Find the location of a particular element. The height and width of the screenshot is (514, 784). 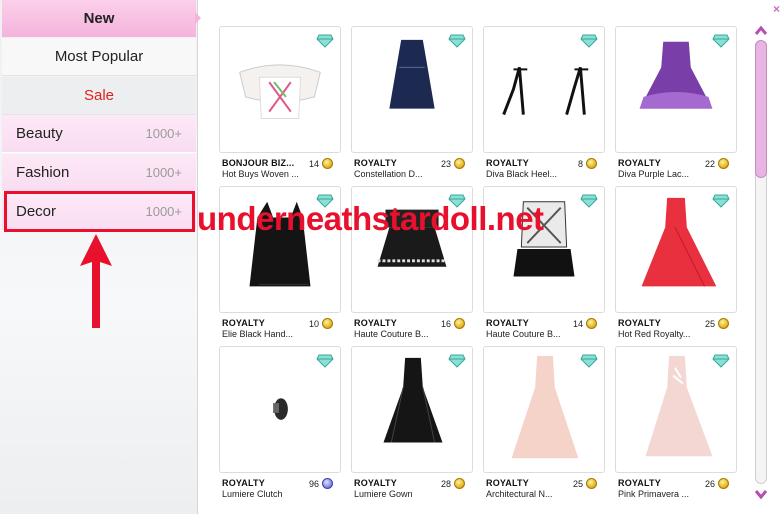

price-value: 23 is located at coordinates (445, 163).